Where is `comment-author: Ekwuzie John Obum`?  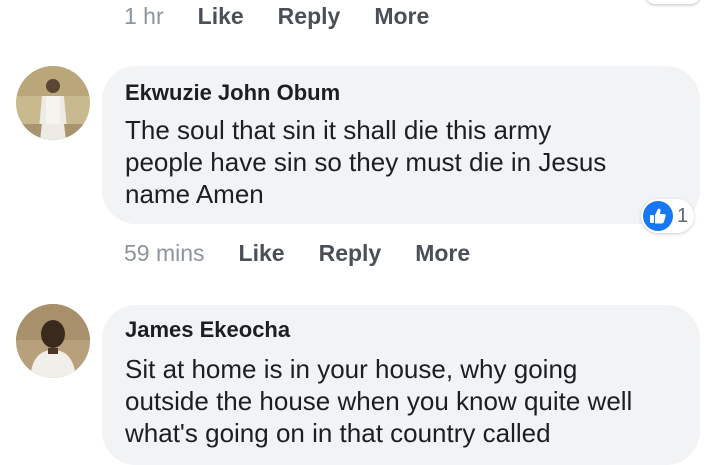
comment-author: Ekwuzie John Obum is located at coordinates (402, 93).